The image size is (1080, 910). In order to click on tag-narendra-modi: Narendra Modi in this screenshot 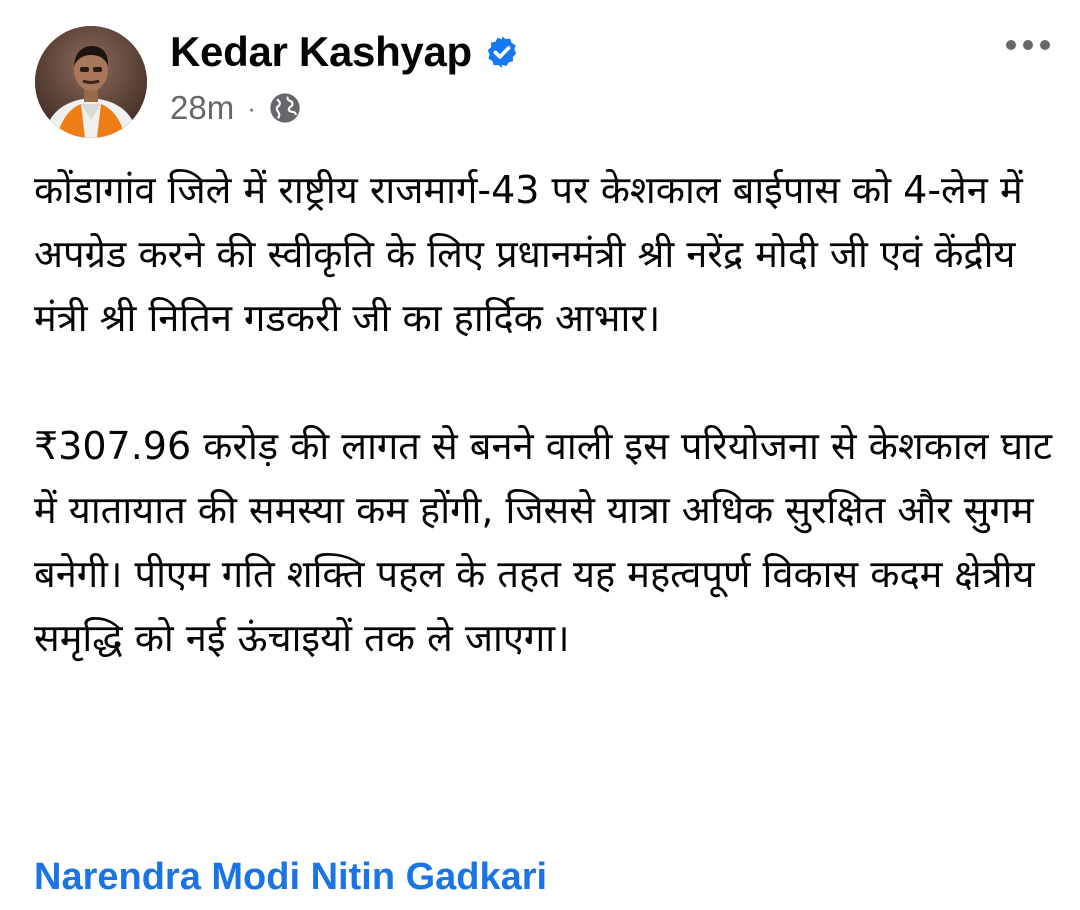, I will do `click(167, 877)`.